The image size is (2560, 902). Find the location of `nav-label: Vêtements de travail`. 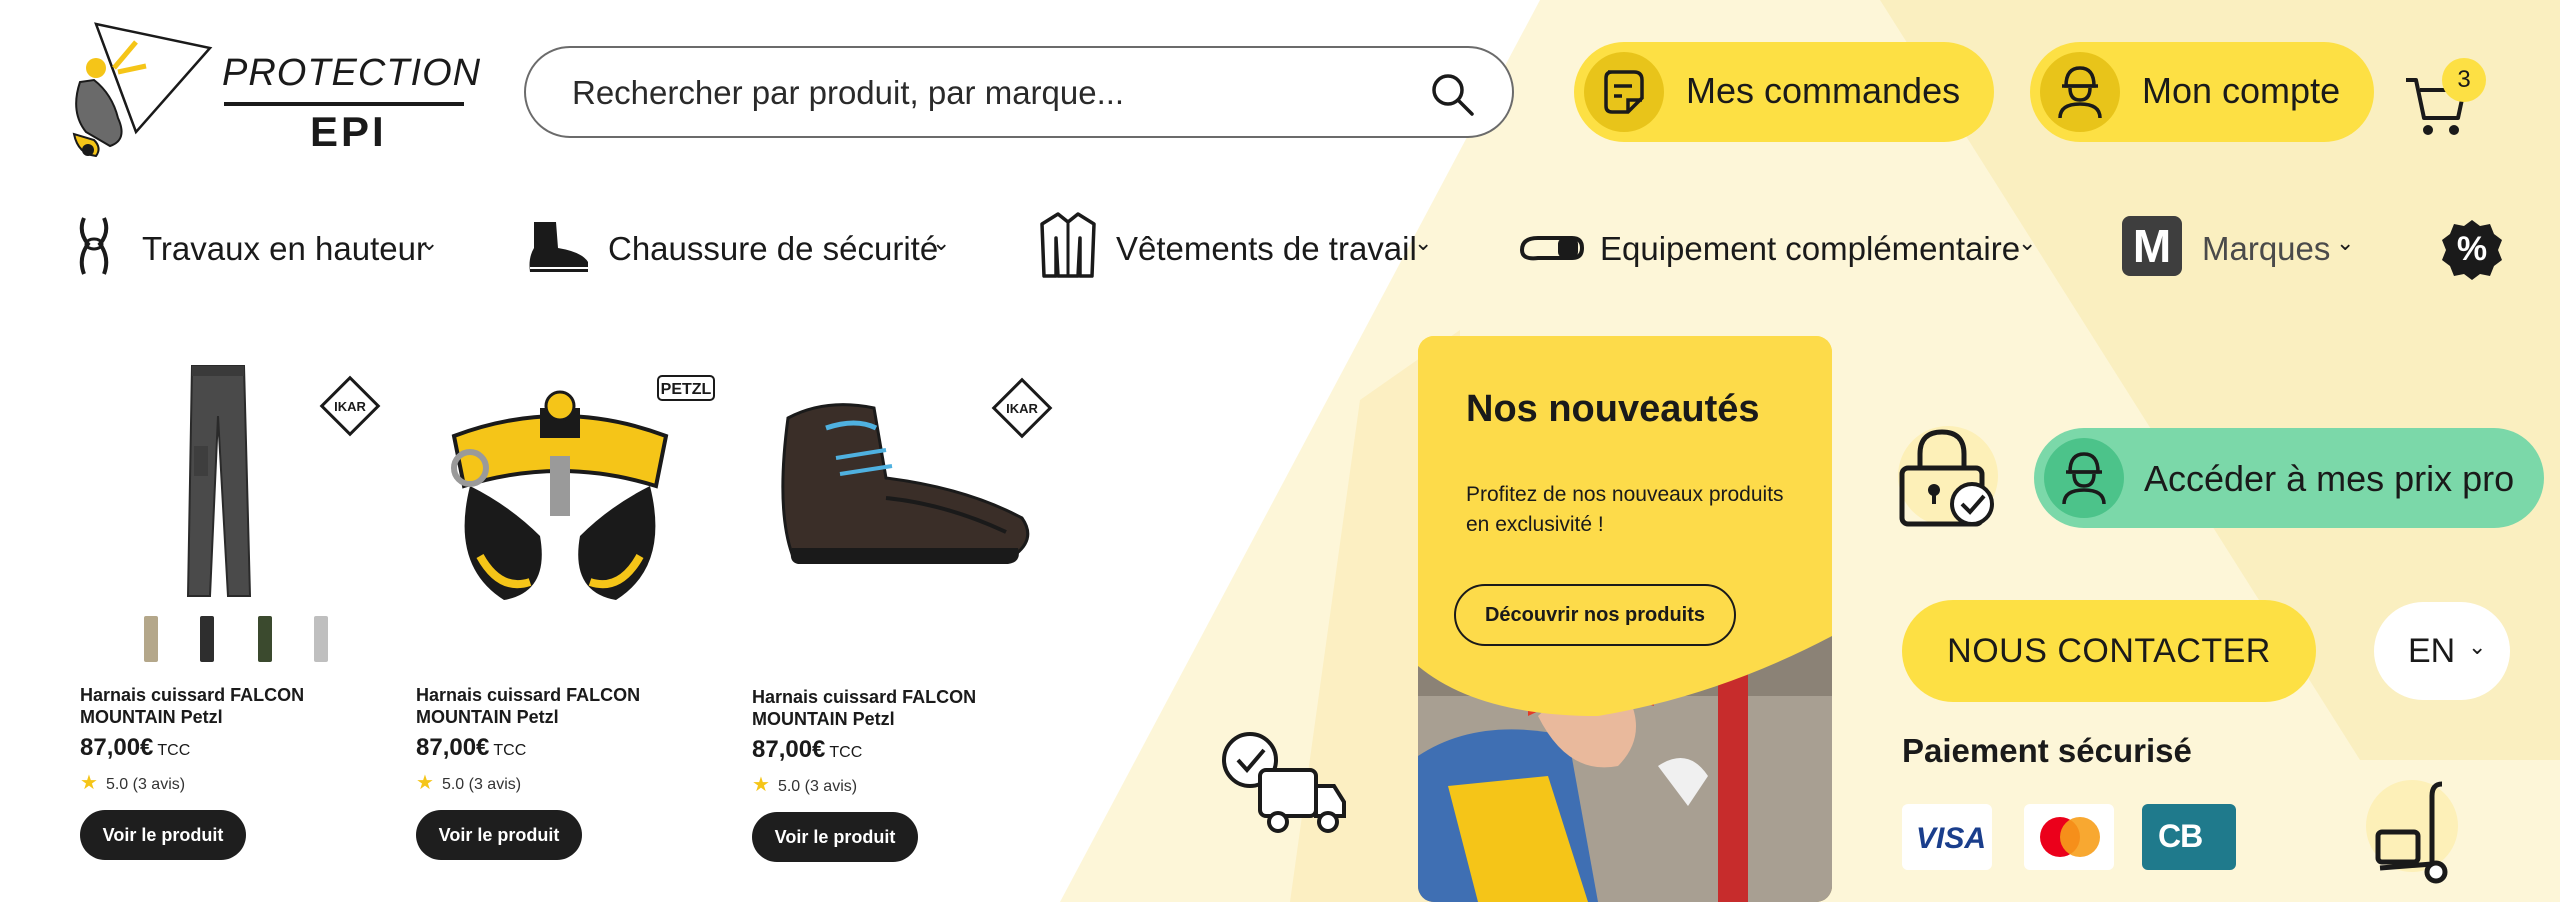

nav-label: Vêtements de travail is located at coordinates (1266, 248).